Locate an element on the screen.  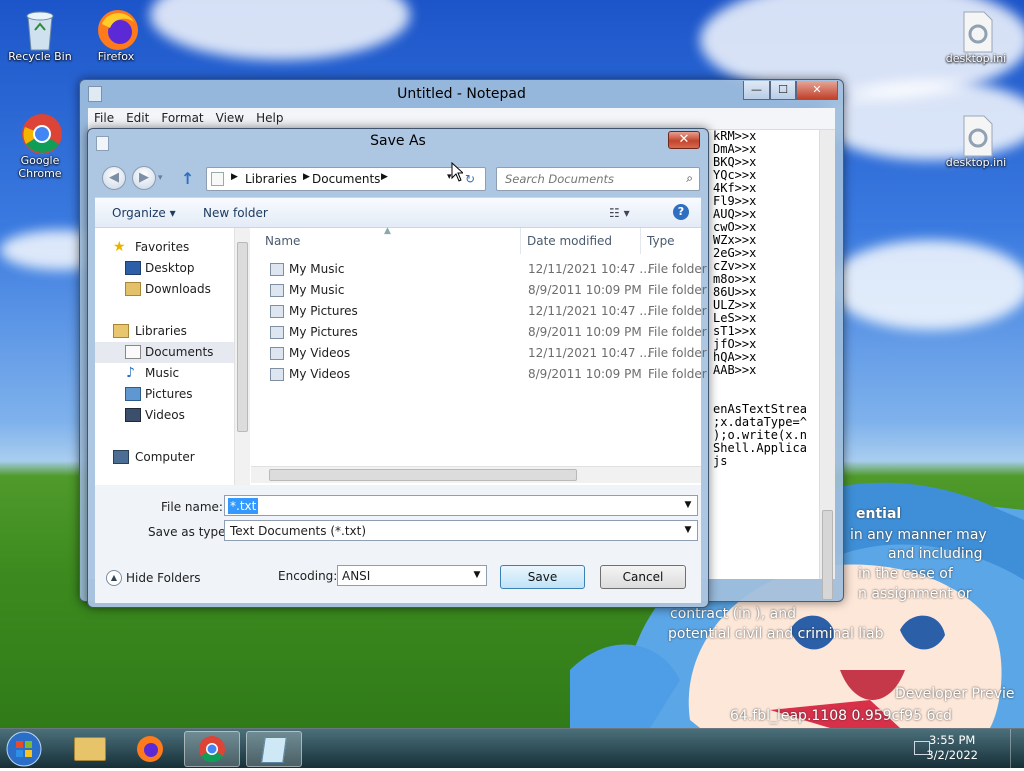
forward-button: ▶ is located at coordinates (144, 178).